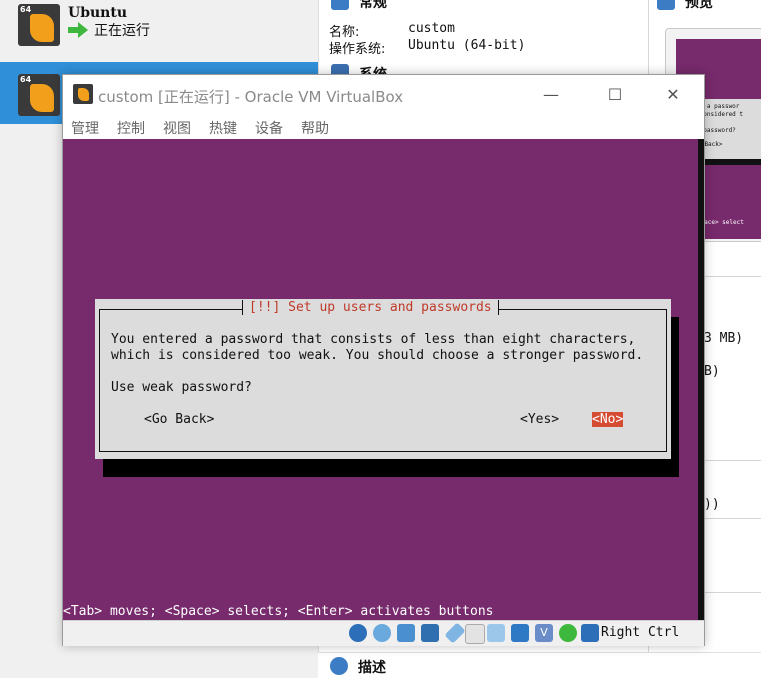  I want to click on menu-control: 控制, so click(131, 128).